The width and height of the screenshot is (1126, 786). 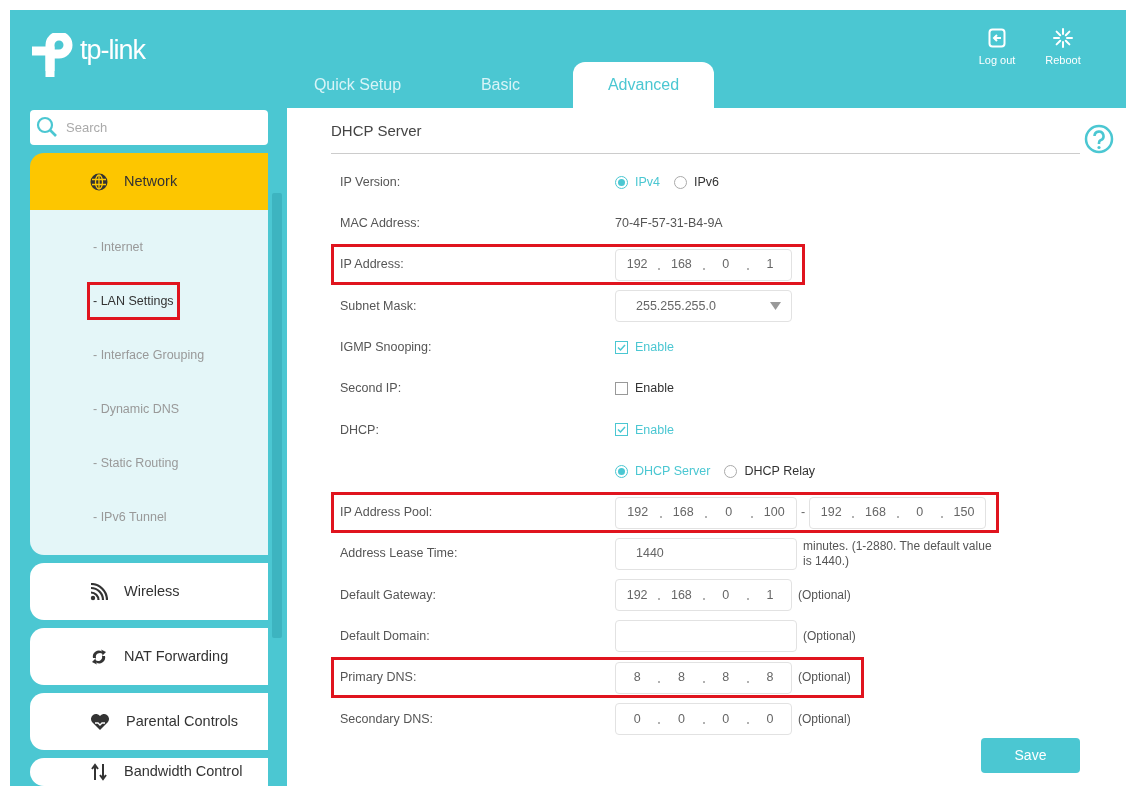 I want to click on ip-address-field: 192 168 0 150, so click(x=898, y=512).